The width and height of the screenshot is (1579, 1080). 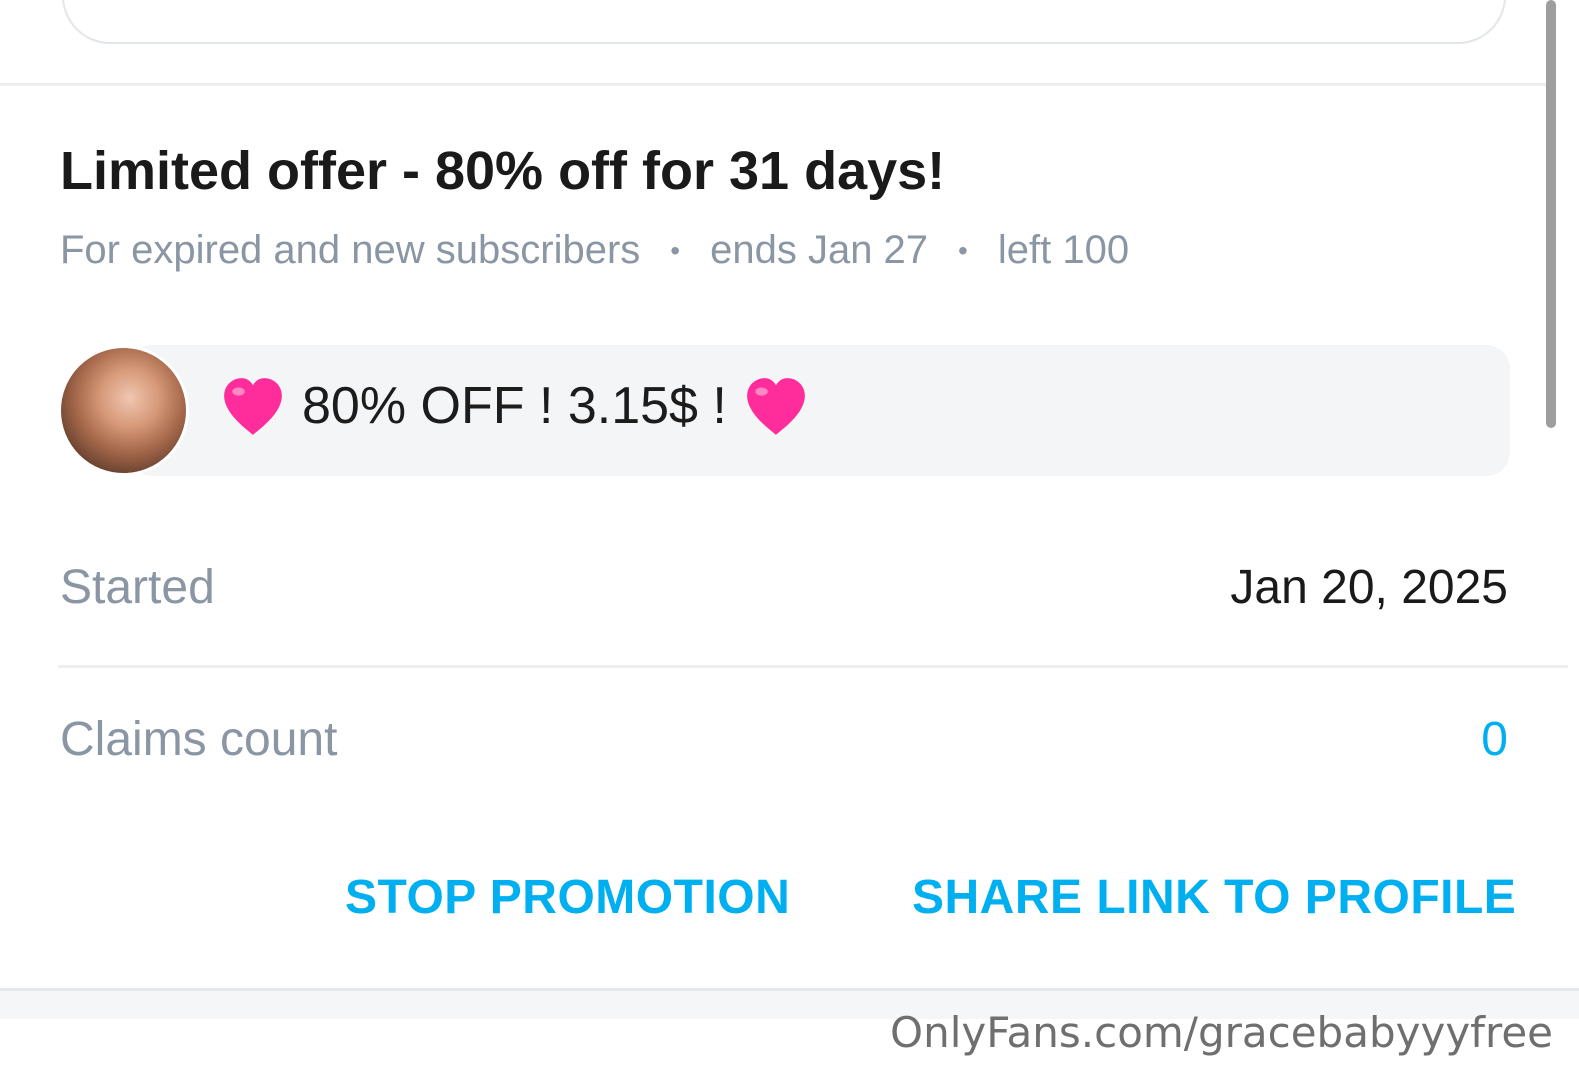 I want to click on previous-card-bottom, so click(x=784, y=22).